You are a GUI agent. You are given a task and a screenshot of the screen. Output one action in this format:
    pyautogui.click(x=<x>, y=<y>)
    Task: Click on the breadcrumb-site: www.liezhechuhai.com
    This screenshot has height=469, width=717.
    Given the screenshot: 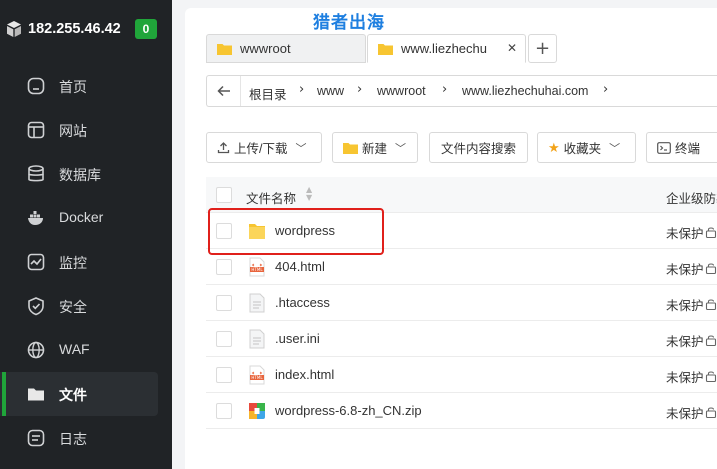 What is the action you would take?
    pyautogui.click(x=525, y=91)
    